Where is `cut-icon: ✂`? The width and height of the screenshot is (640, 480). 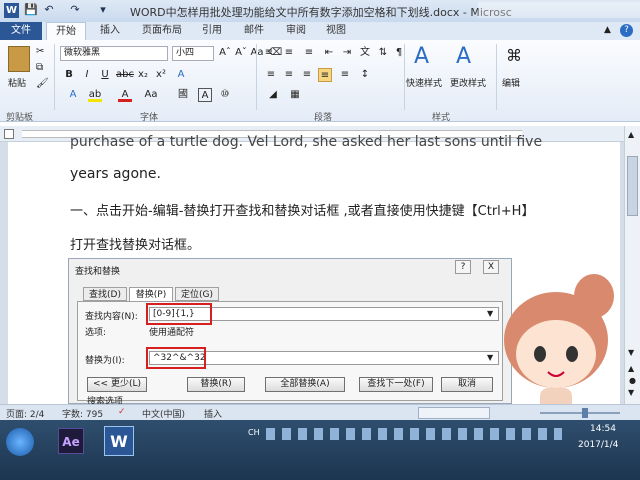
cut-icon: ✂ is located at coordinates (40, 51).